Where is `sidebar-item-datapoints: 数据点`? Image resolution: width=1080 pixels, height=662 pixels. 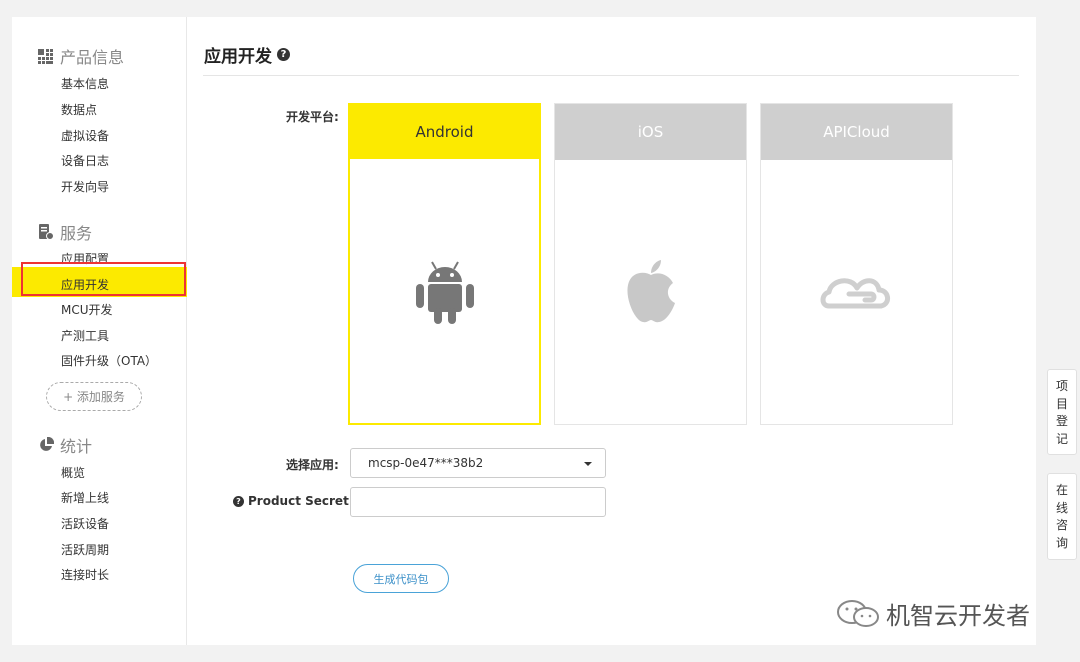
sidebar-item-datapoints: 数据点 is located at coordinates (79, 109).